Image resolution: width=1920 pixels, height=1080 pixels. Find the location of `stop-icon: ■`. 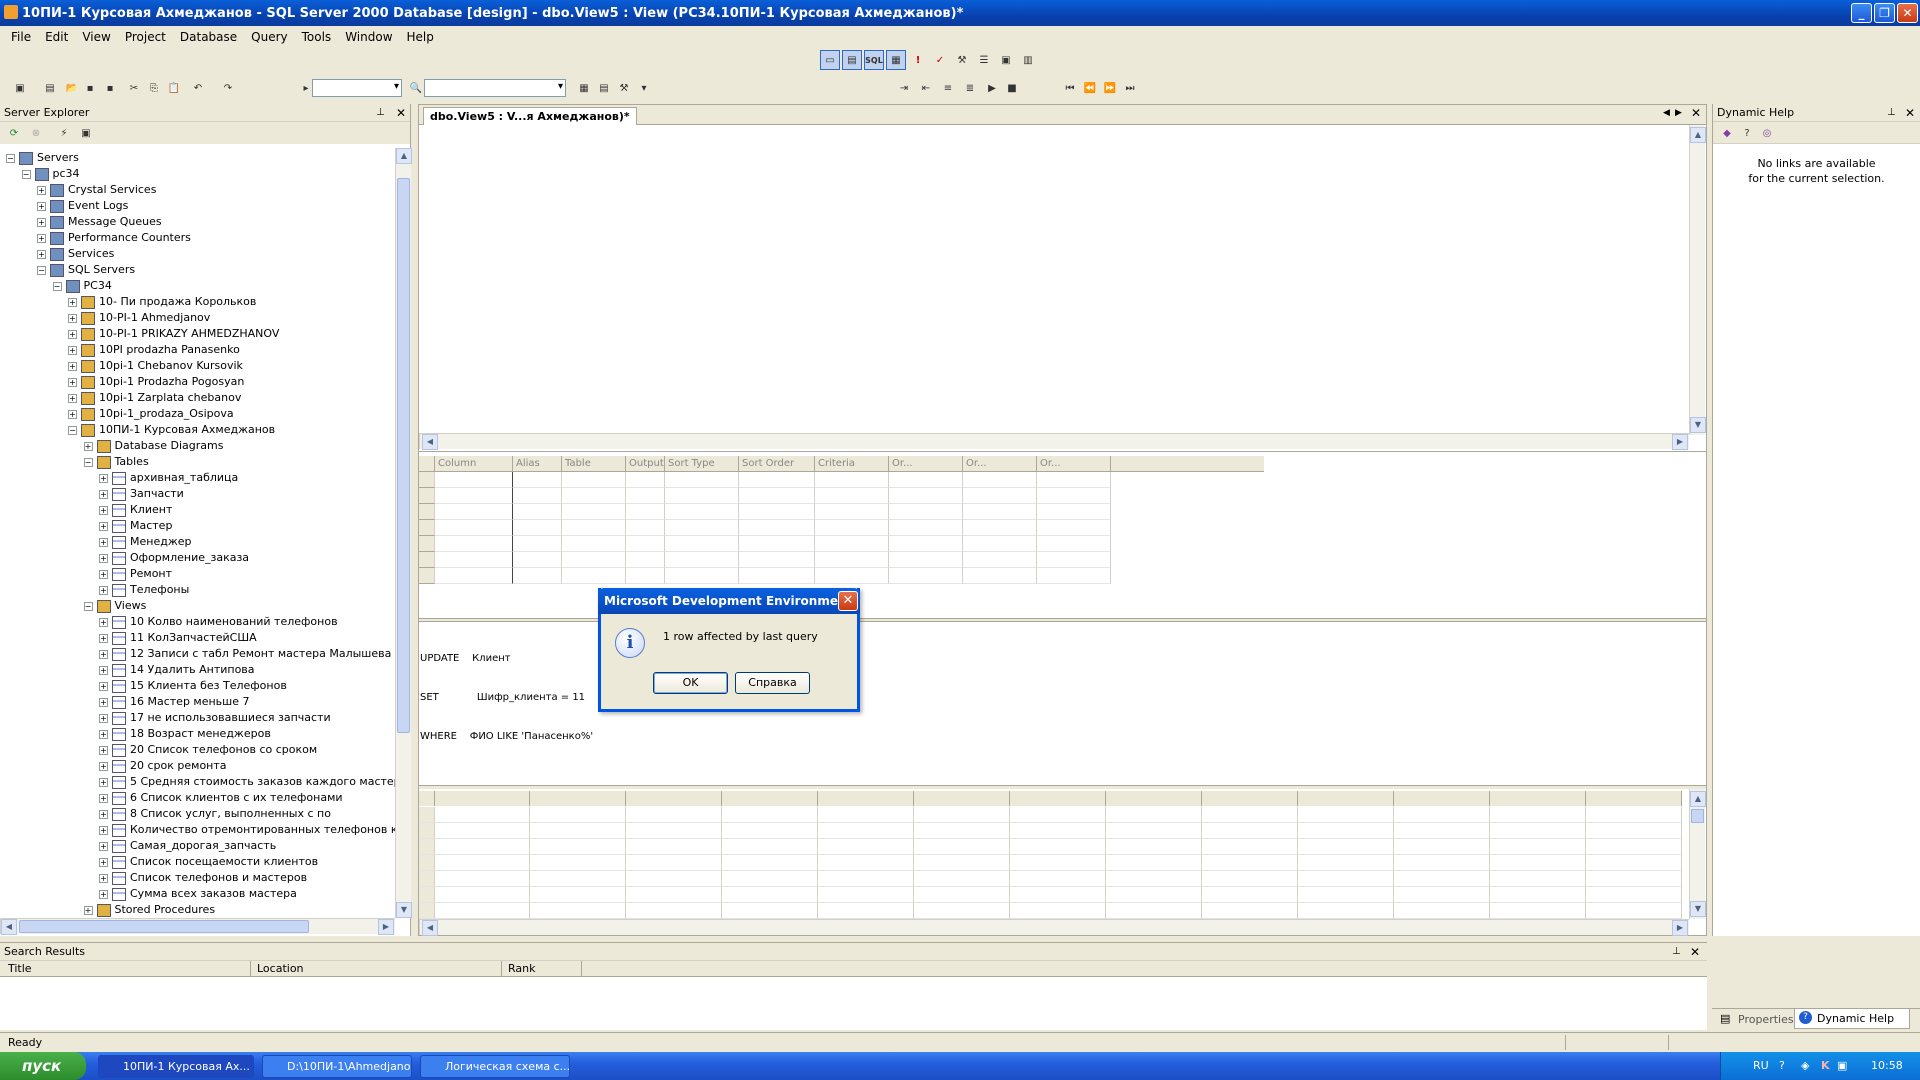

stop-icon: ■ is located at coordinates (1012, 88).